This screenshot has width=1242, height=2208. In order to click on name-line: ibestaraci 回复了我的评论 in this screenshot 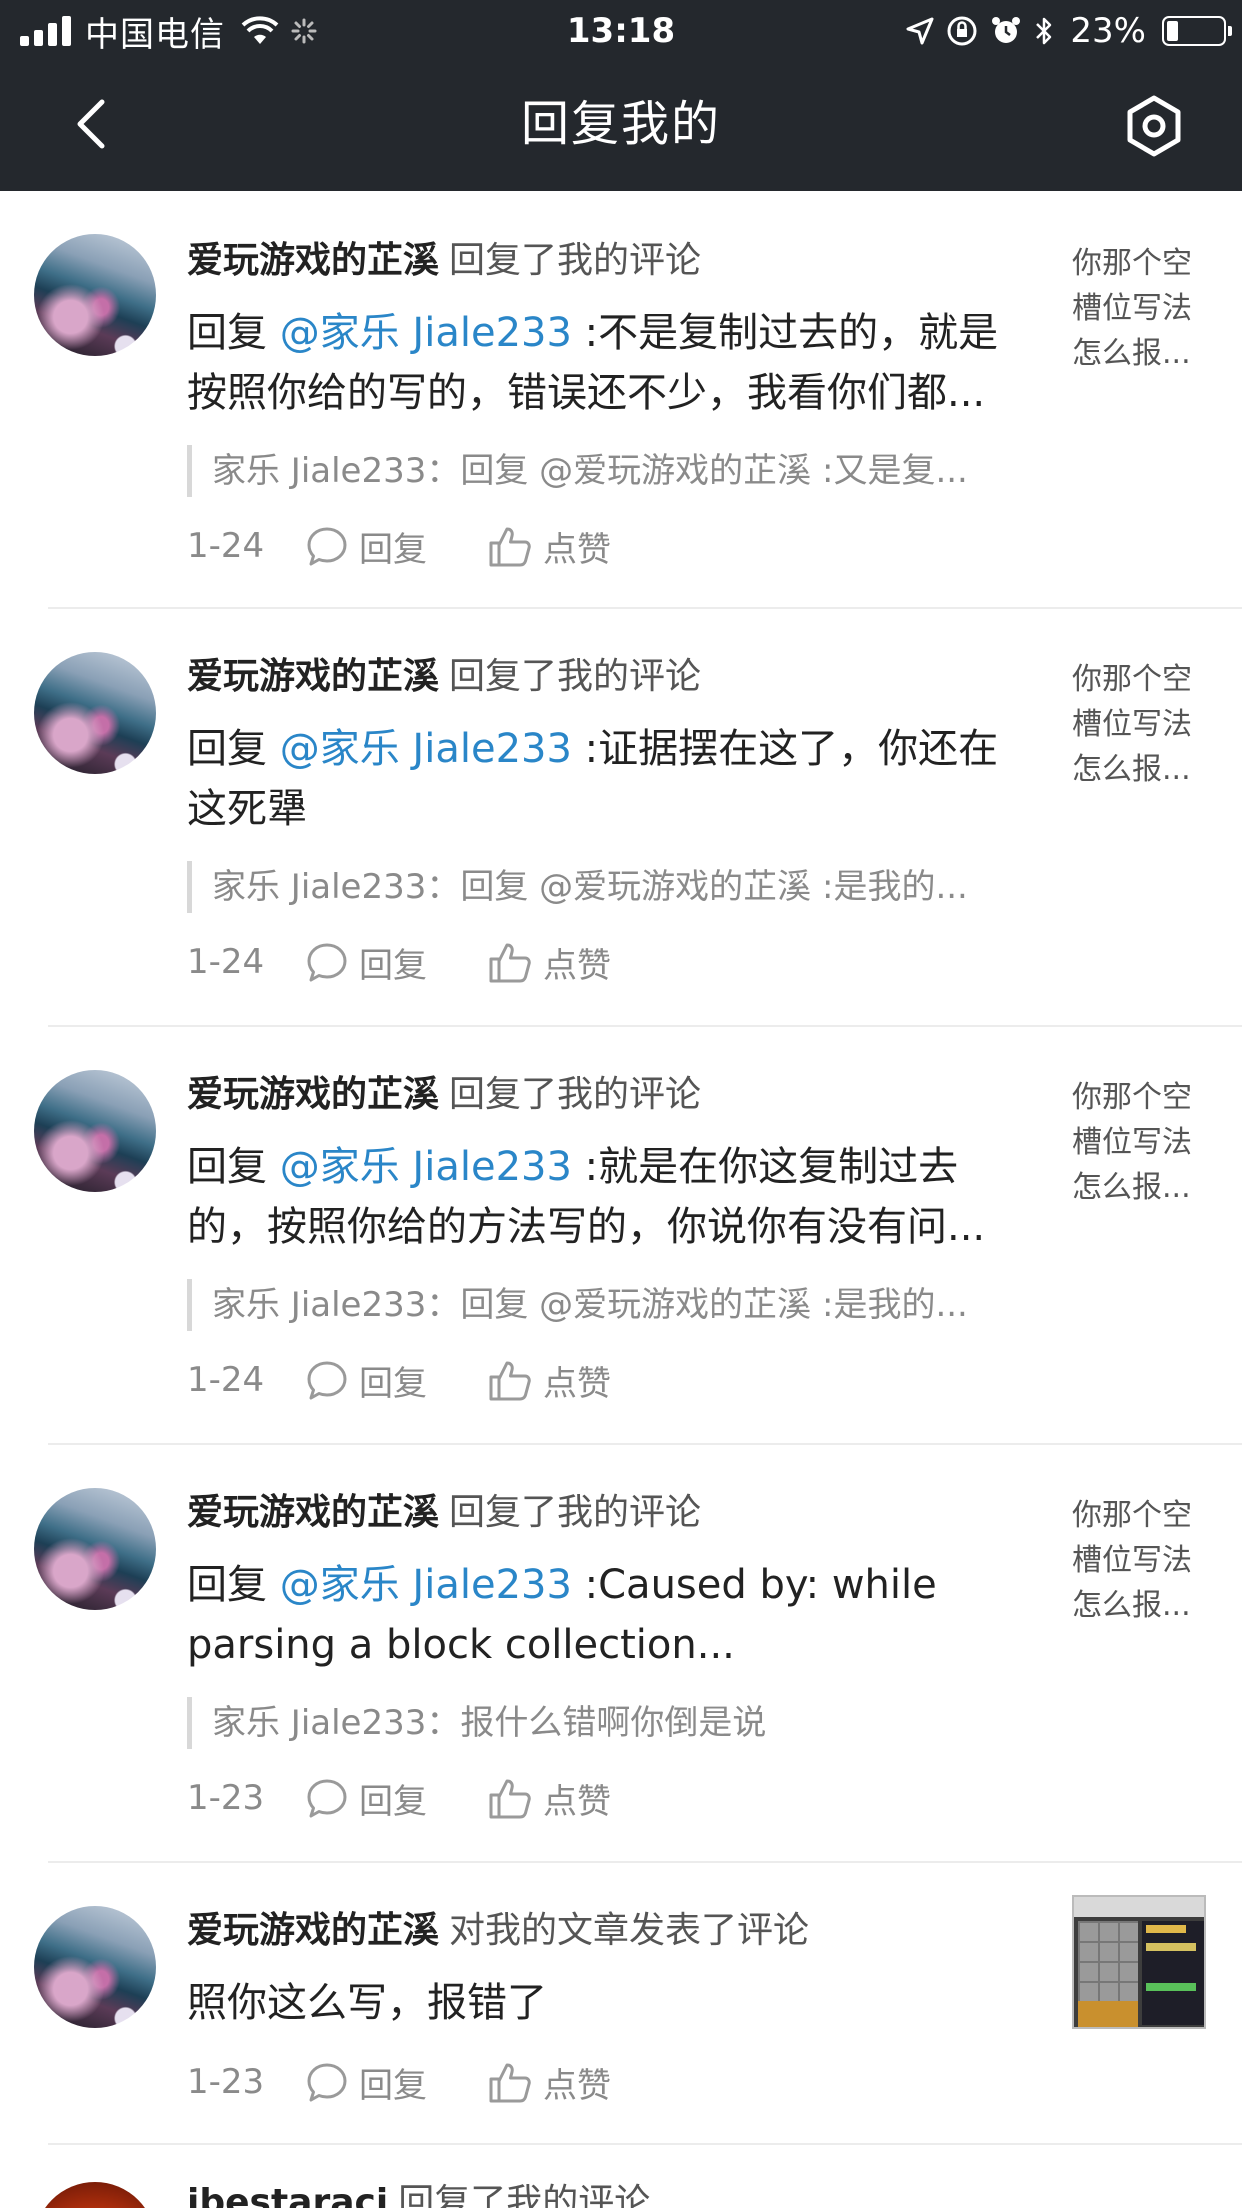, I will do `click(418, 2193)`.